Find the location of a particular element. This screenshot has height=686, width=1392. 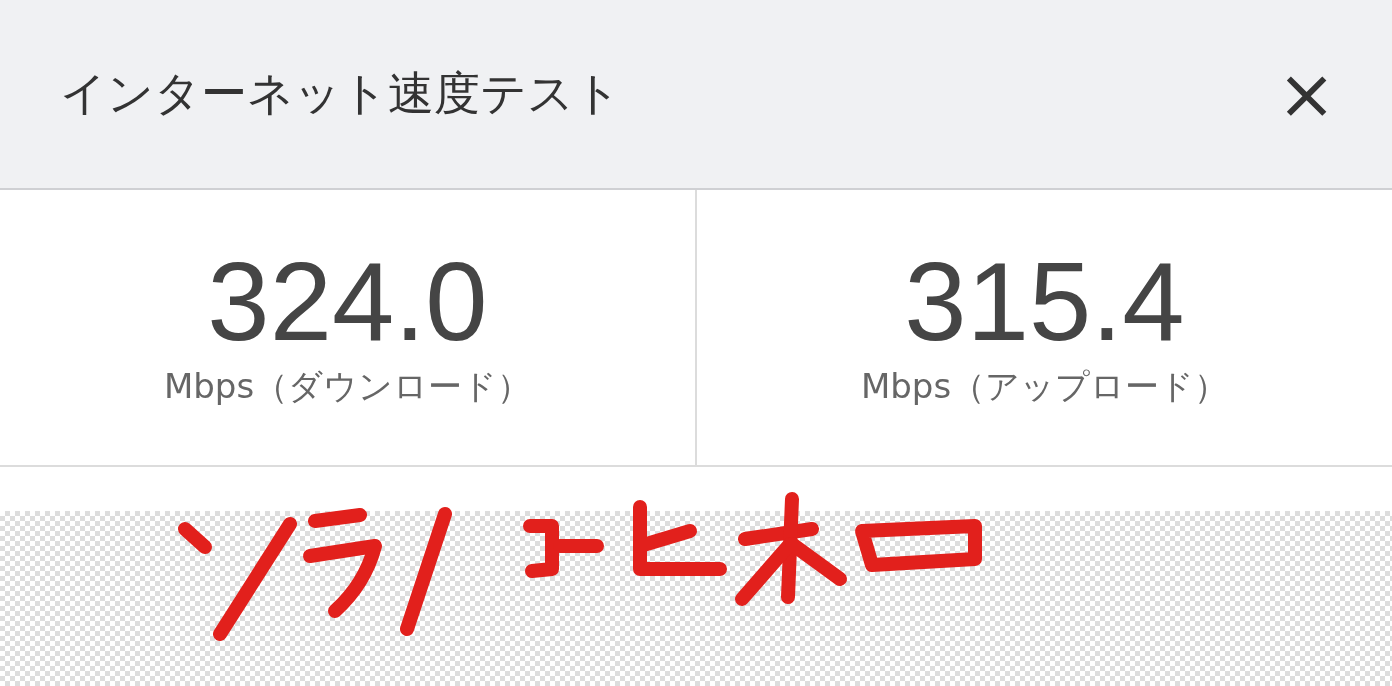

speed-unit-label: Mbps（アップロード） is located at coordinates (1044, 386).